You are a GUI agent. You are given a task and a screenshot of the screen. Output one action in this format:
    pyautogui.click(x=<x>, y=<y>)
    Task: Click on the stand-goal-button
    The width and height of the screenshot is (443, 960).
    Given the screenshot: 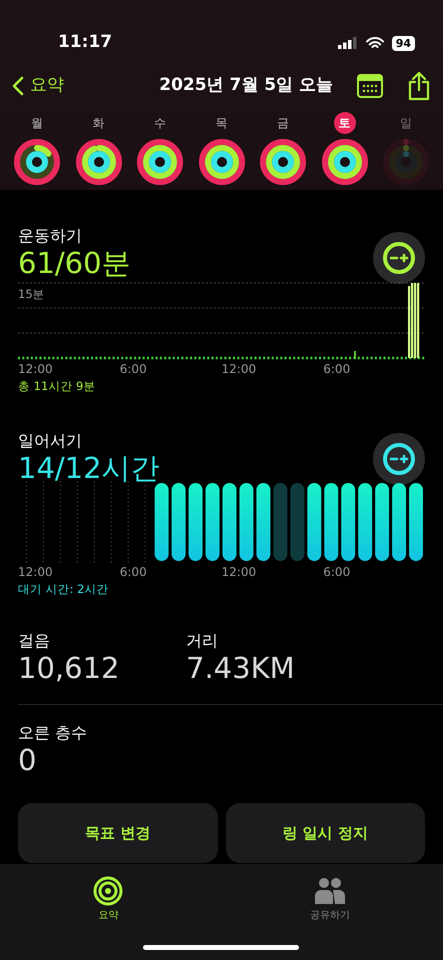 What is the action you would take?
    pyautogui.click(x=399, y=459)
    